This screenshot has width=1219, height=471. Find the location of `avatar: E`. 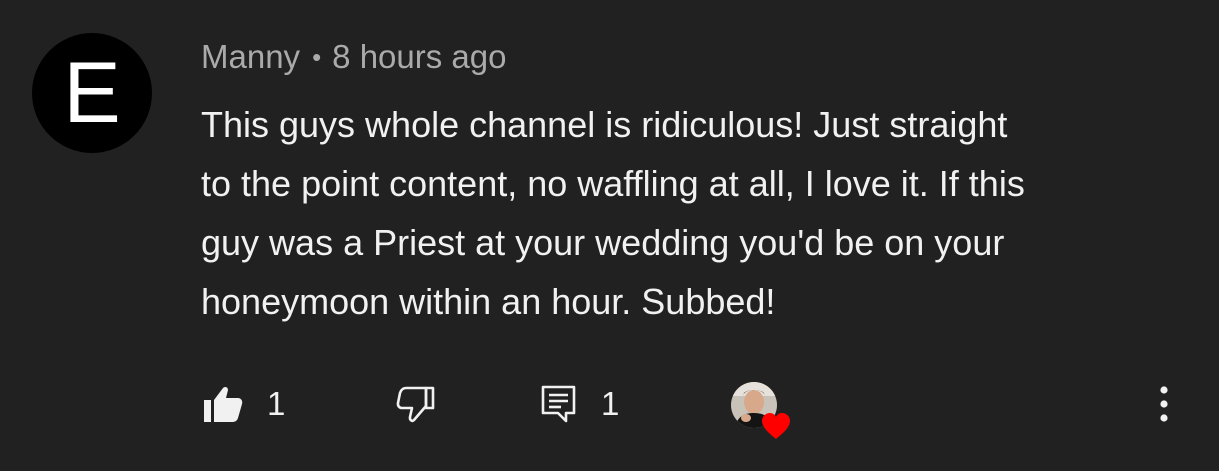

avatar: E is located at coordinates (92, 93).